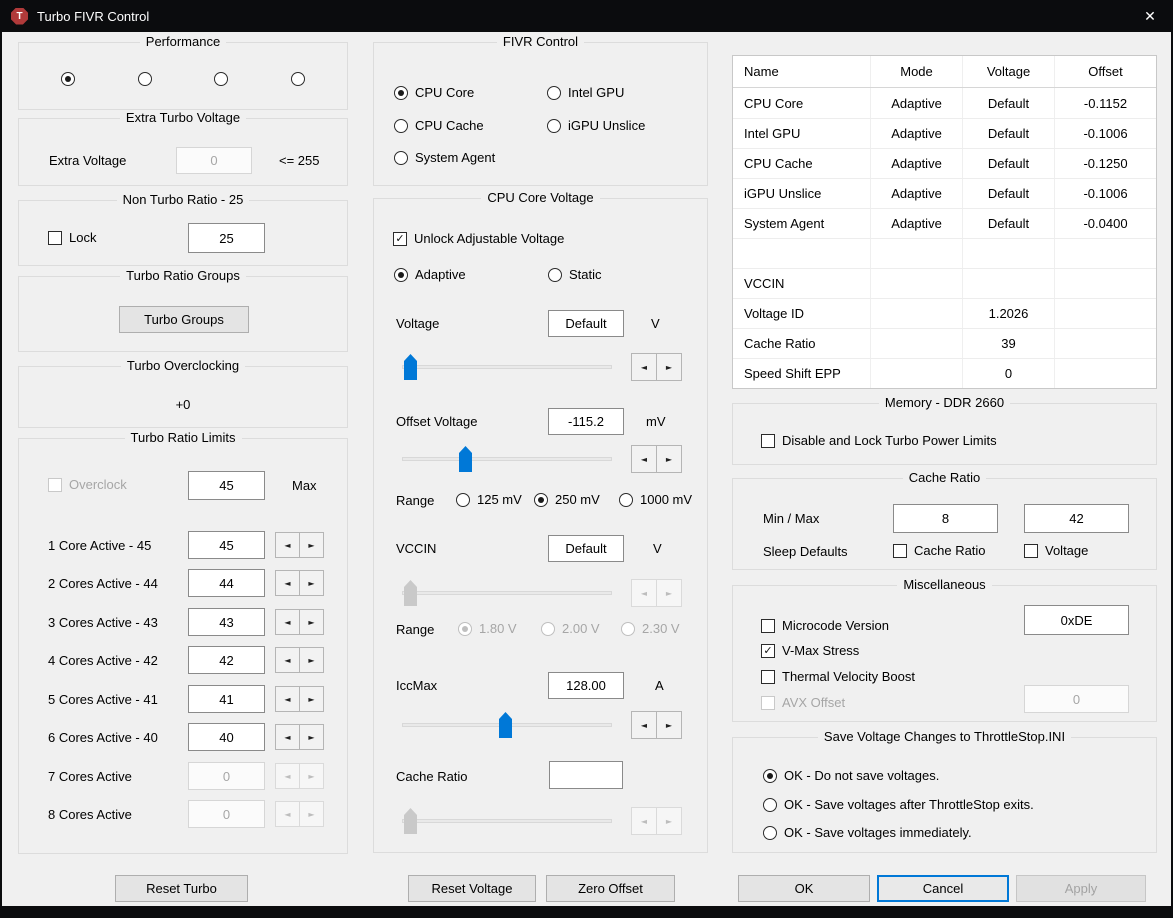 The width and height of the screenshot is (1173, 918). I want to click on unlock-voltage-checkbox: ✓ Unlock Adjustable Voltage, so click(478, 239).